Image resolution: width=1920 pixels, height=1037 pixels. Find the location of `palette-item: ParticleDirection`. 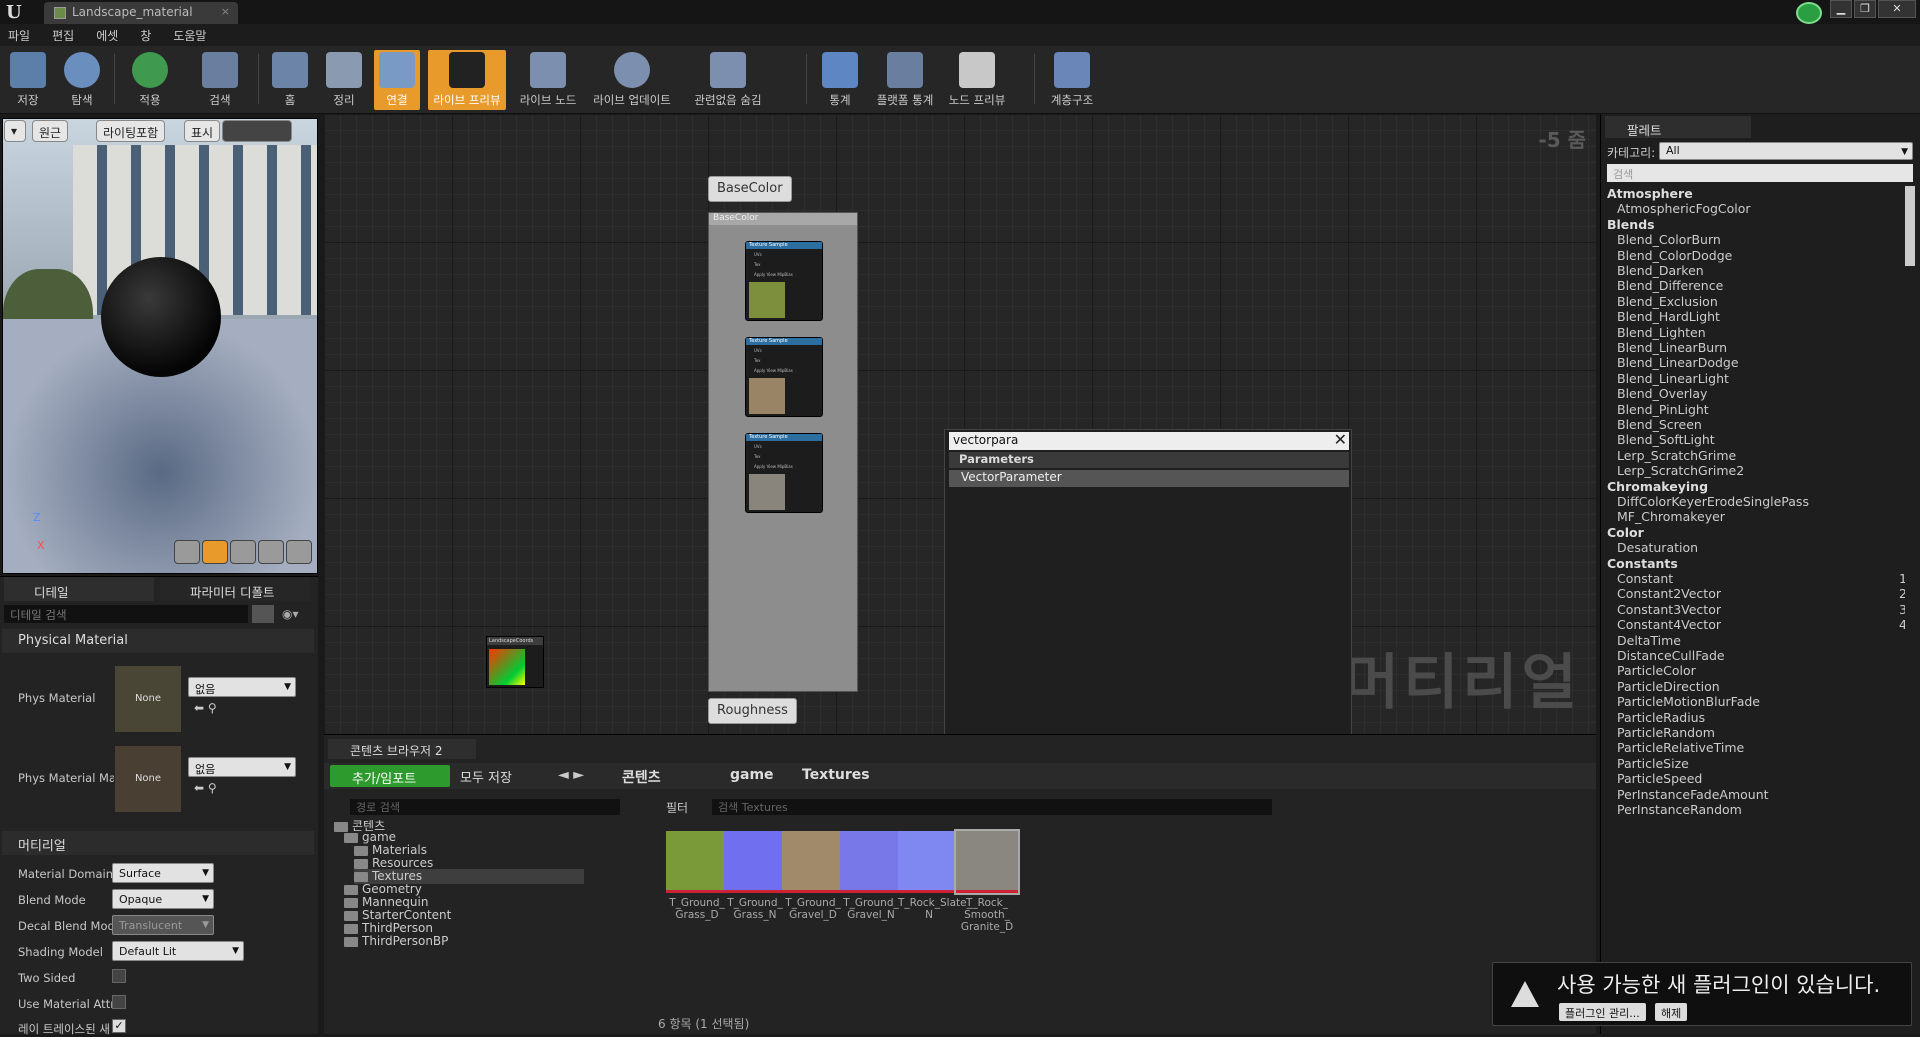

palette-item: ParticleDirection is located at coordinates (1761, 686).